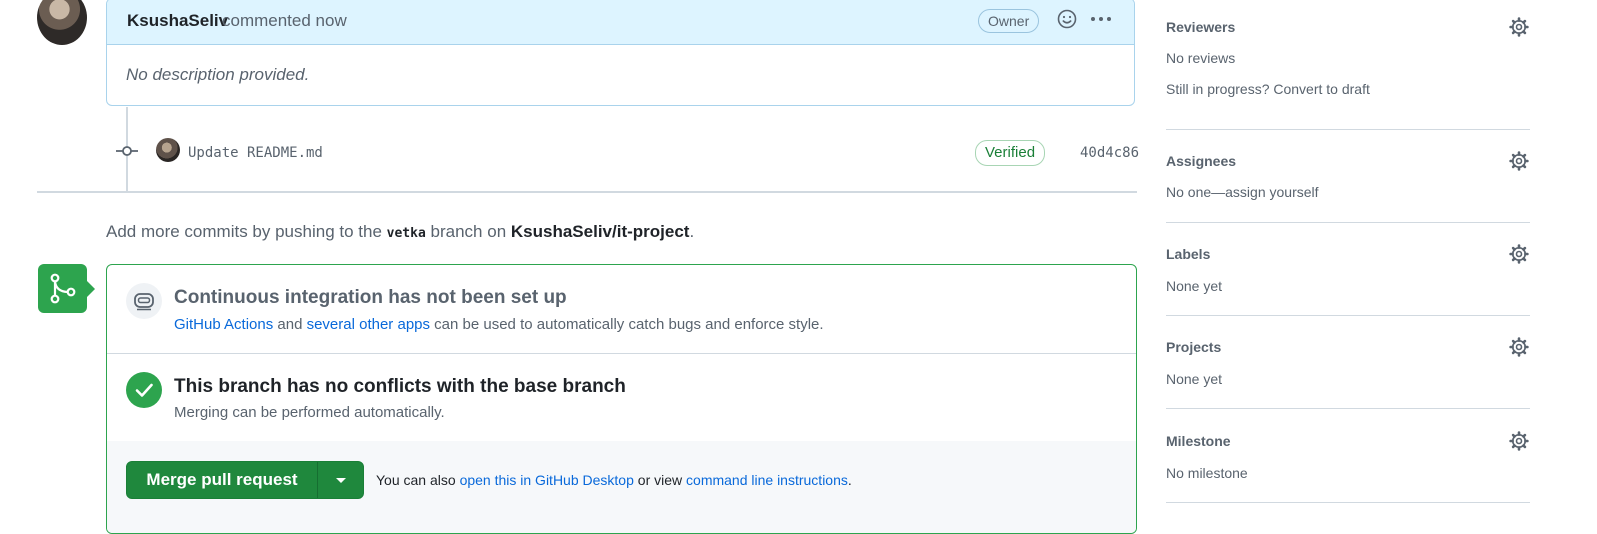 This screenshot has height=534, width=1597. I want to click on github-actions-link: GitHub Actions, so click(223, 324).